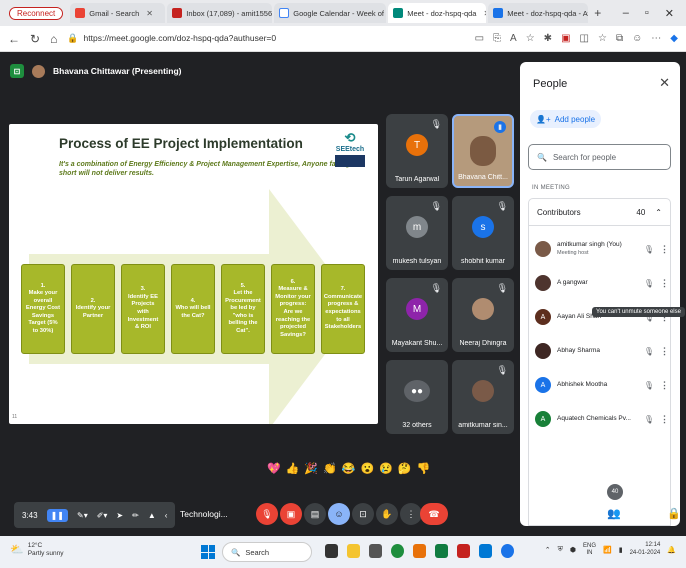 This screenshot has height=568, width=686. Describe the element at coordinates (619, 38) in the screenshot. I see `collections-icon: ⧉` at that location.